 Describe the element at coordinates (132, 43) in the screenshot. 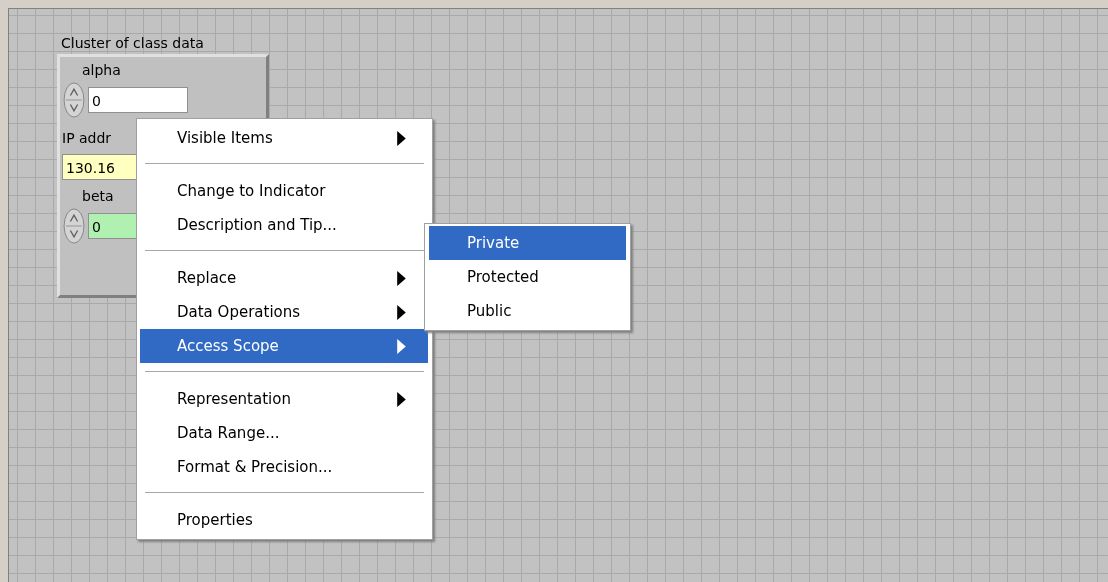

I see `cluster-label: Cluster of class data` at that location.